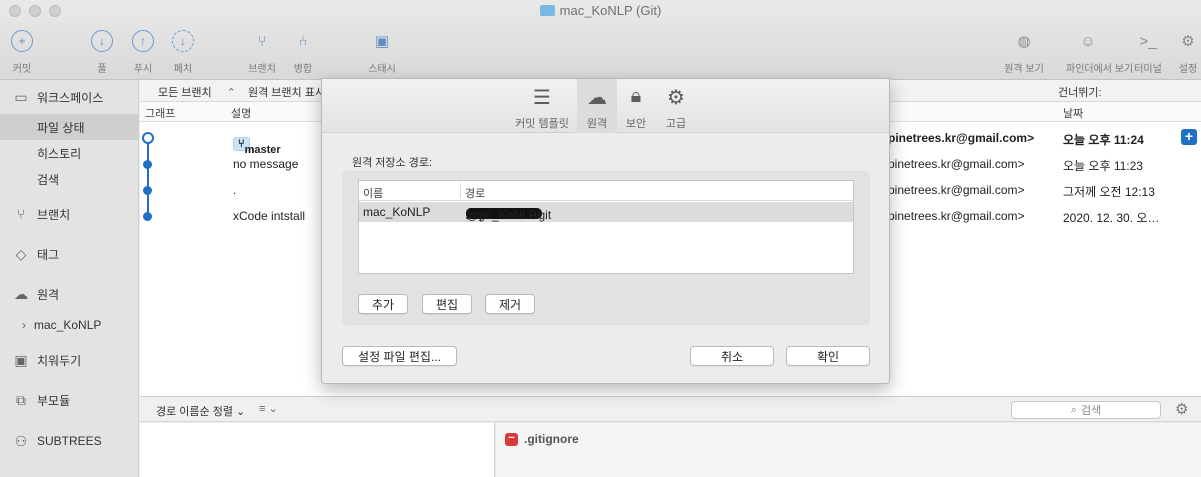 The image size is (1201, 477). I want to click on tab-security: 🔒︎ 보안, so click(636, 106).